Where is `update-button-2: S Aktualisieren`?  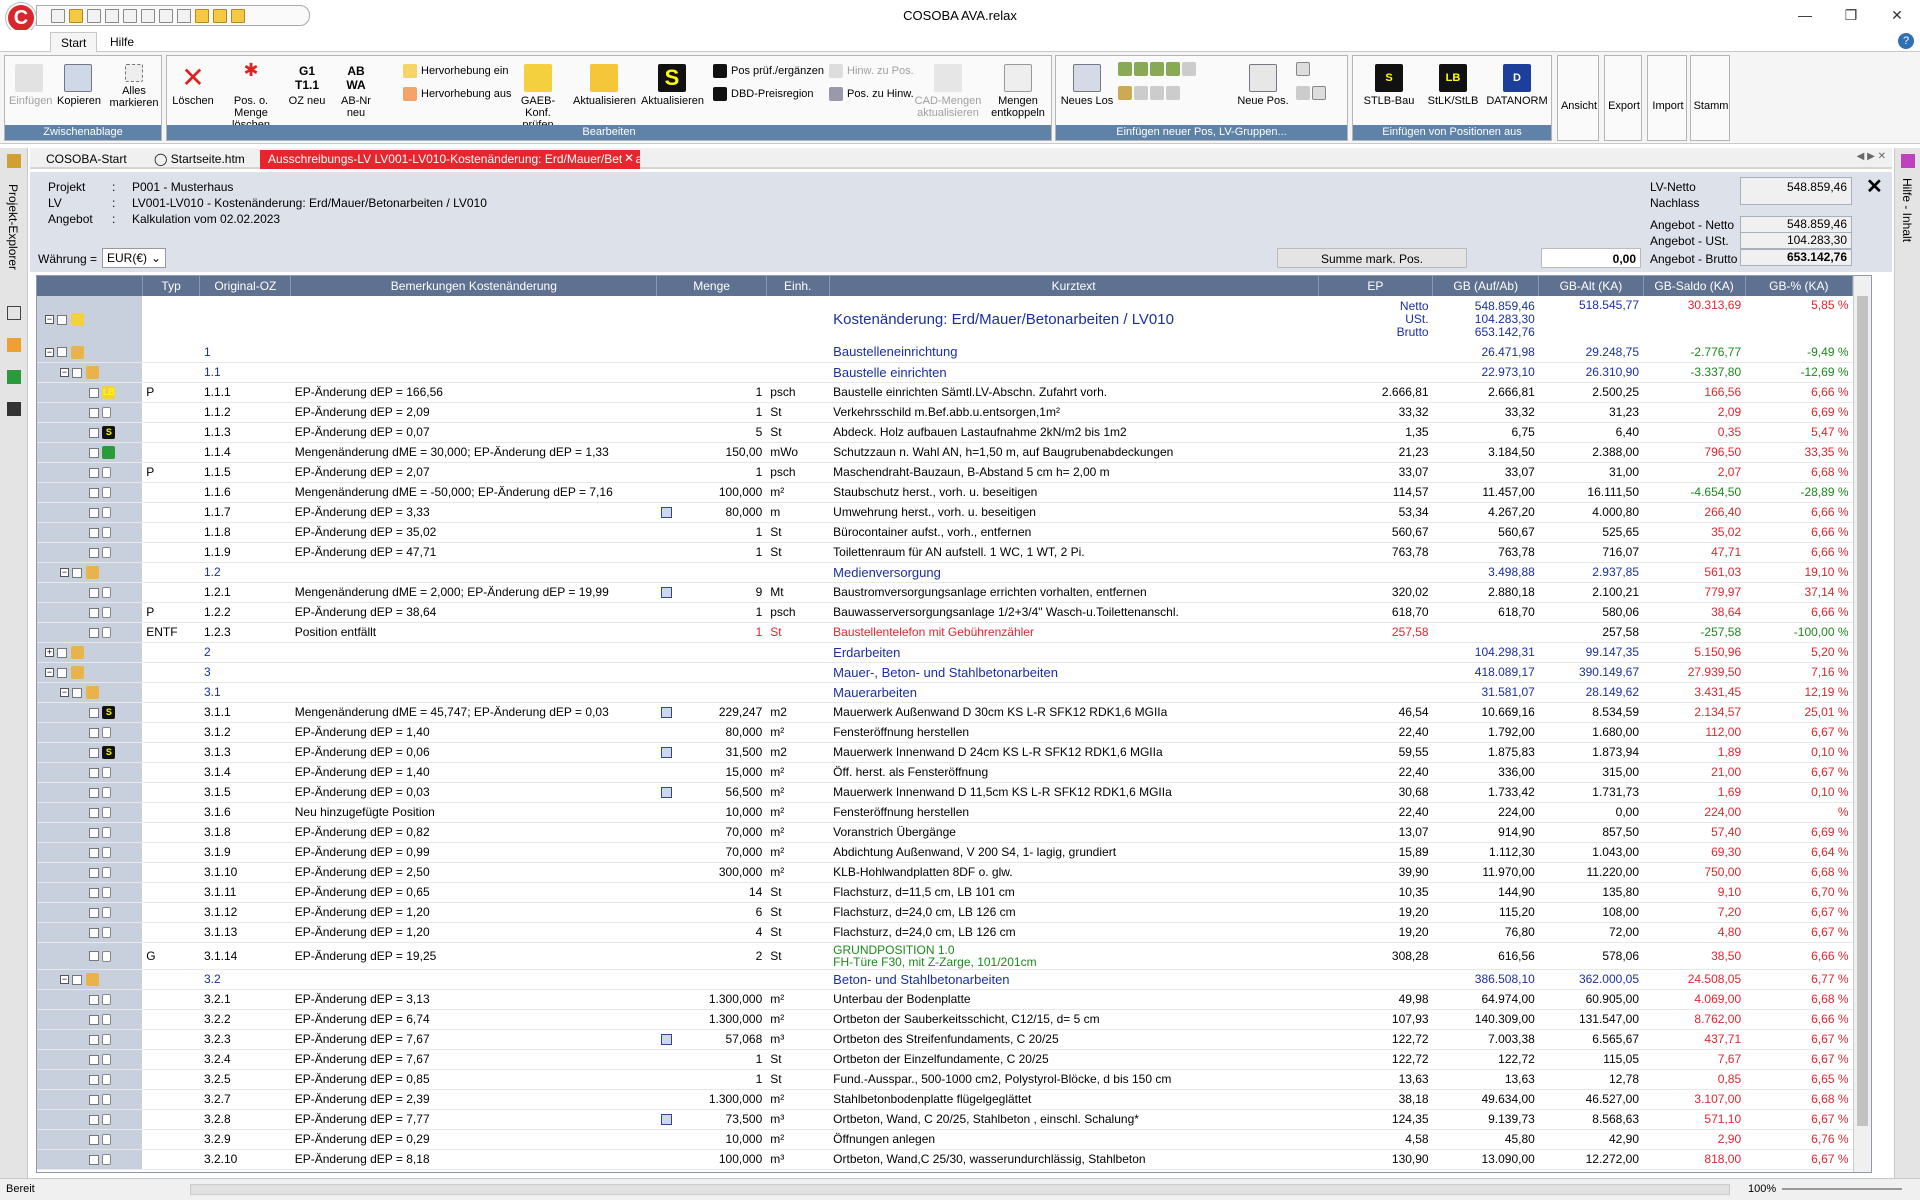 update-button-2: S Aktualisieren is located at coordinates (672, 85).